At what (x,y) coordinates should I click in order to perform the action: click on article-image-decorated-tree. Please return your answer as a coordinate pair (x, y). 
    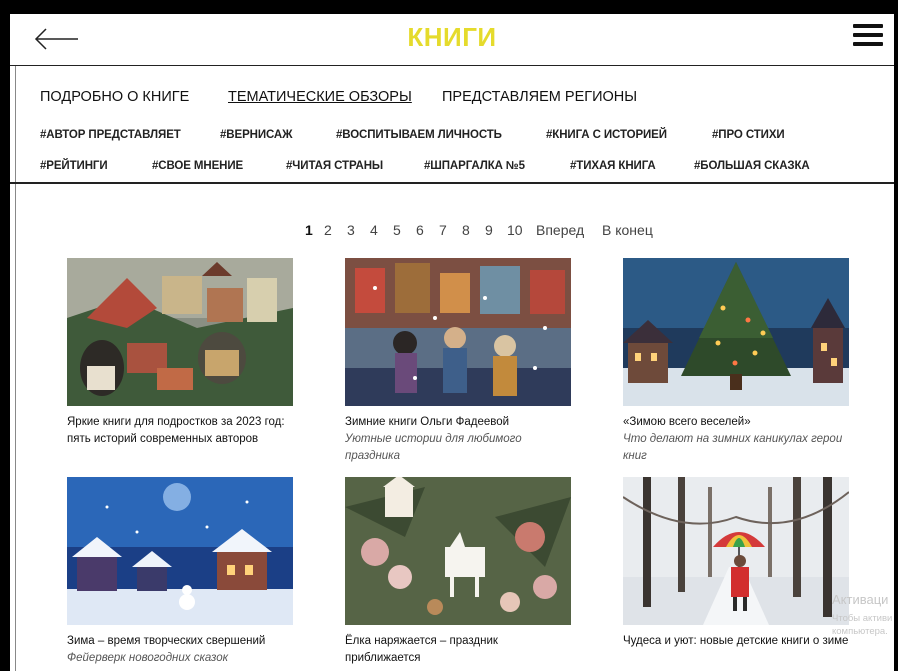
    Looking at the image, I should click on (458, 551).